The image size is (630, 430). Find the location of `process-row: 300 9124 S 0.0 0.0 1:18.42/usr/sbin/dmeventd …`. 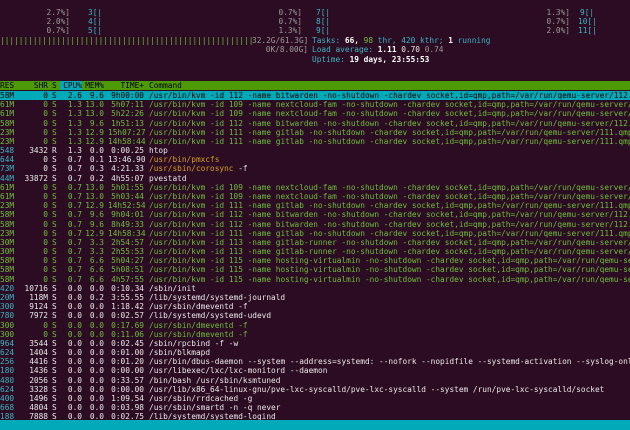

process-row: 300 9124 S 0.0 0.0 1:18.42/usr/sbin/dmeventd … is located at coordinates (315, 306).